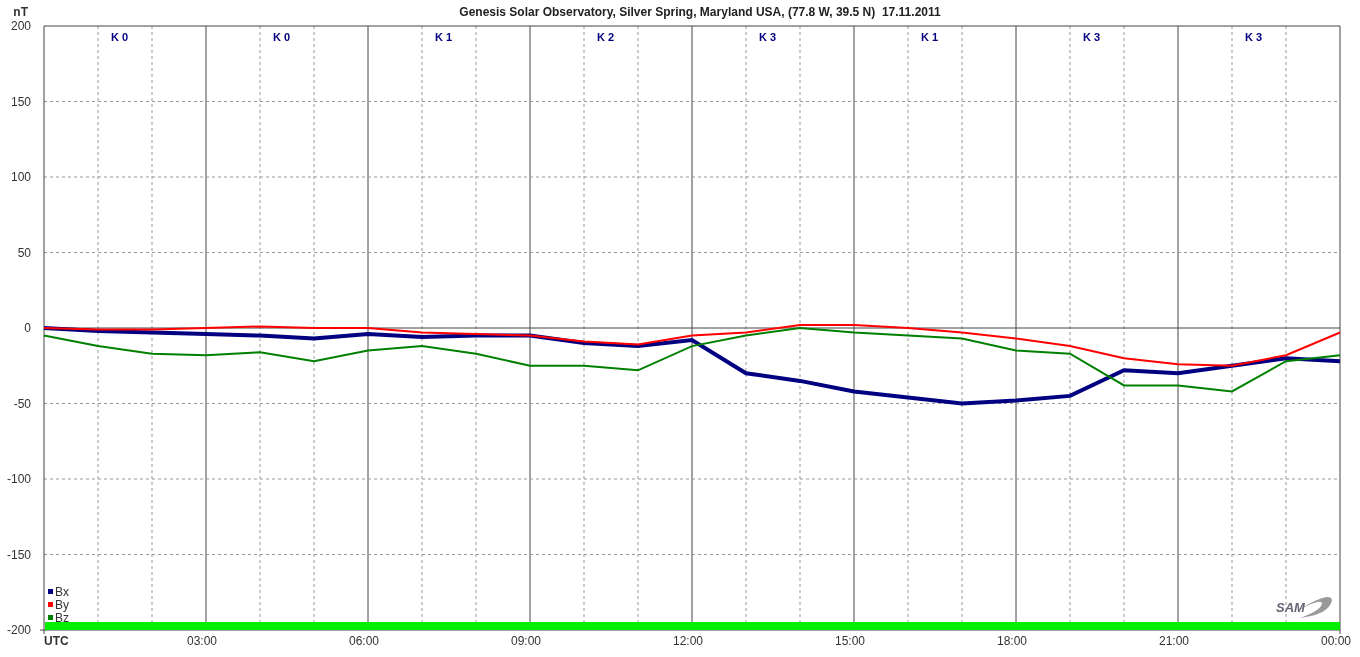  What do you see at coordinates (606, 37) in the screenshot?
I see `k-index-label: K 2` at bounding box center [606, 37].